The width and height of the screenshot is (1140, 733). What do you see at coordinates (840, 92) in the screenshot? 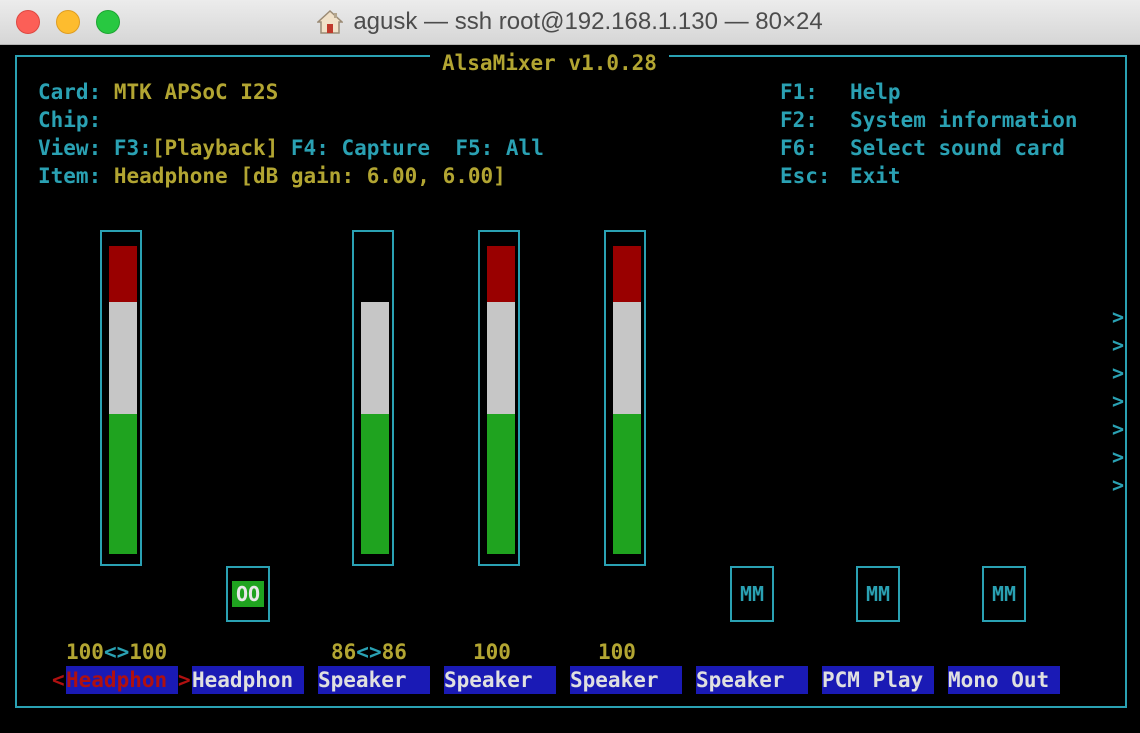
I see `key-help-f1: F1: Help` at bounding box center [840, 92].